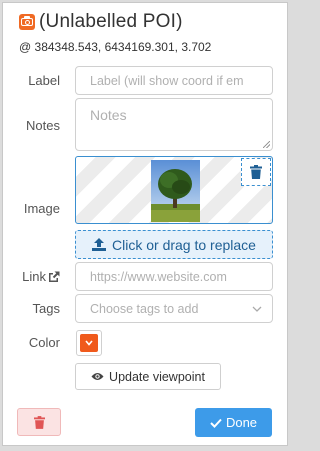 The height and width of the screenshot is (451, 320). I want to click on eye-icon, so click(97, 376).